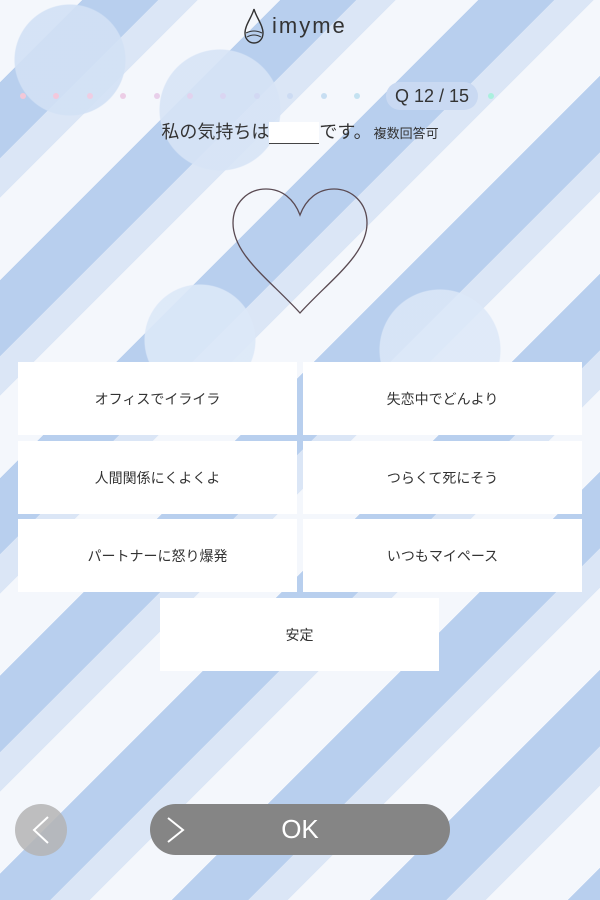  I want to click on header: imyme, so click(300, 25).